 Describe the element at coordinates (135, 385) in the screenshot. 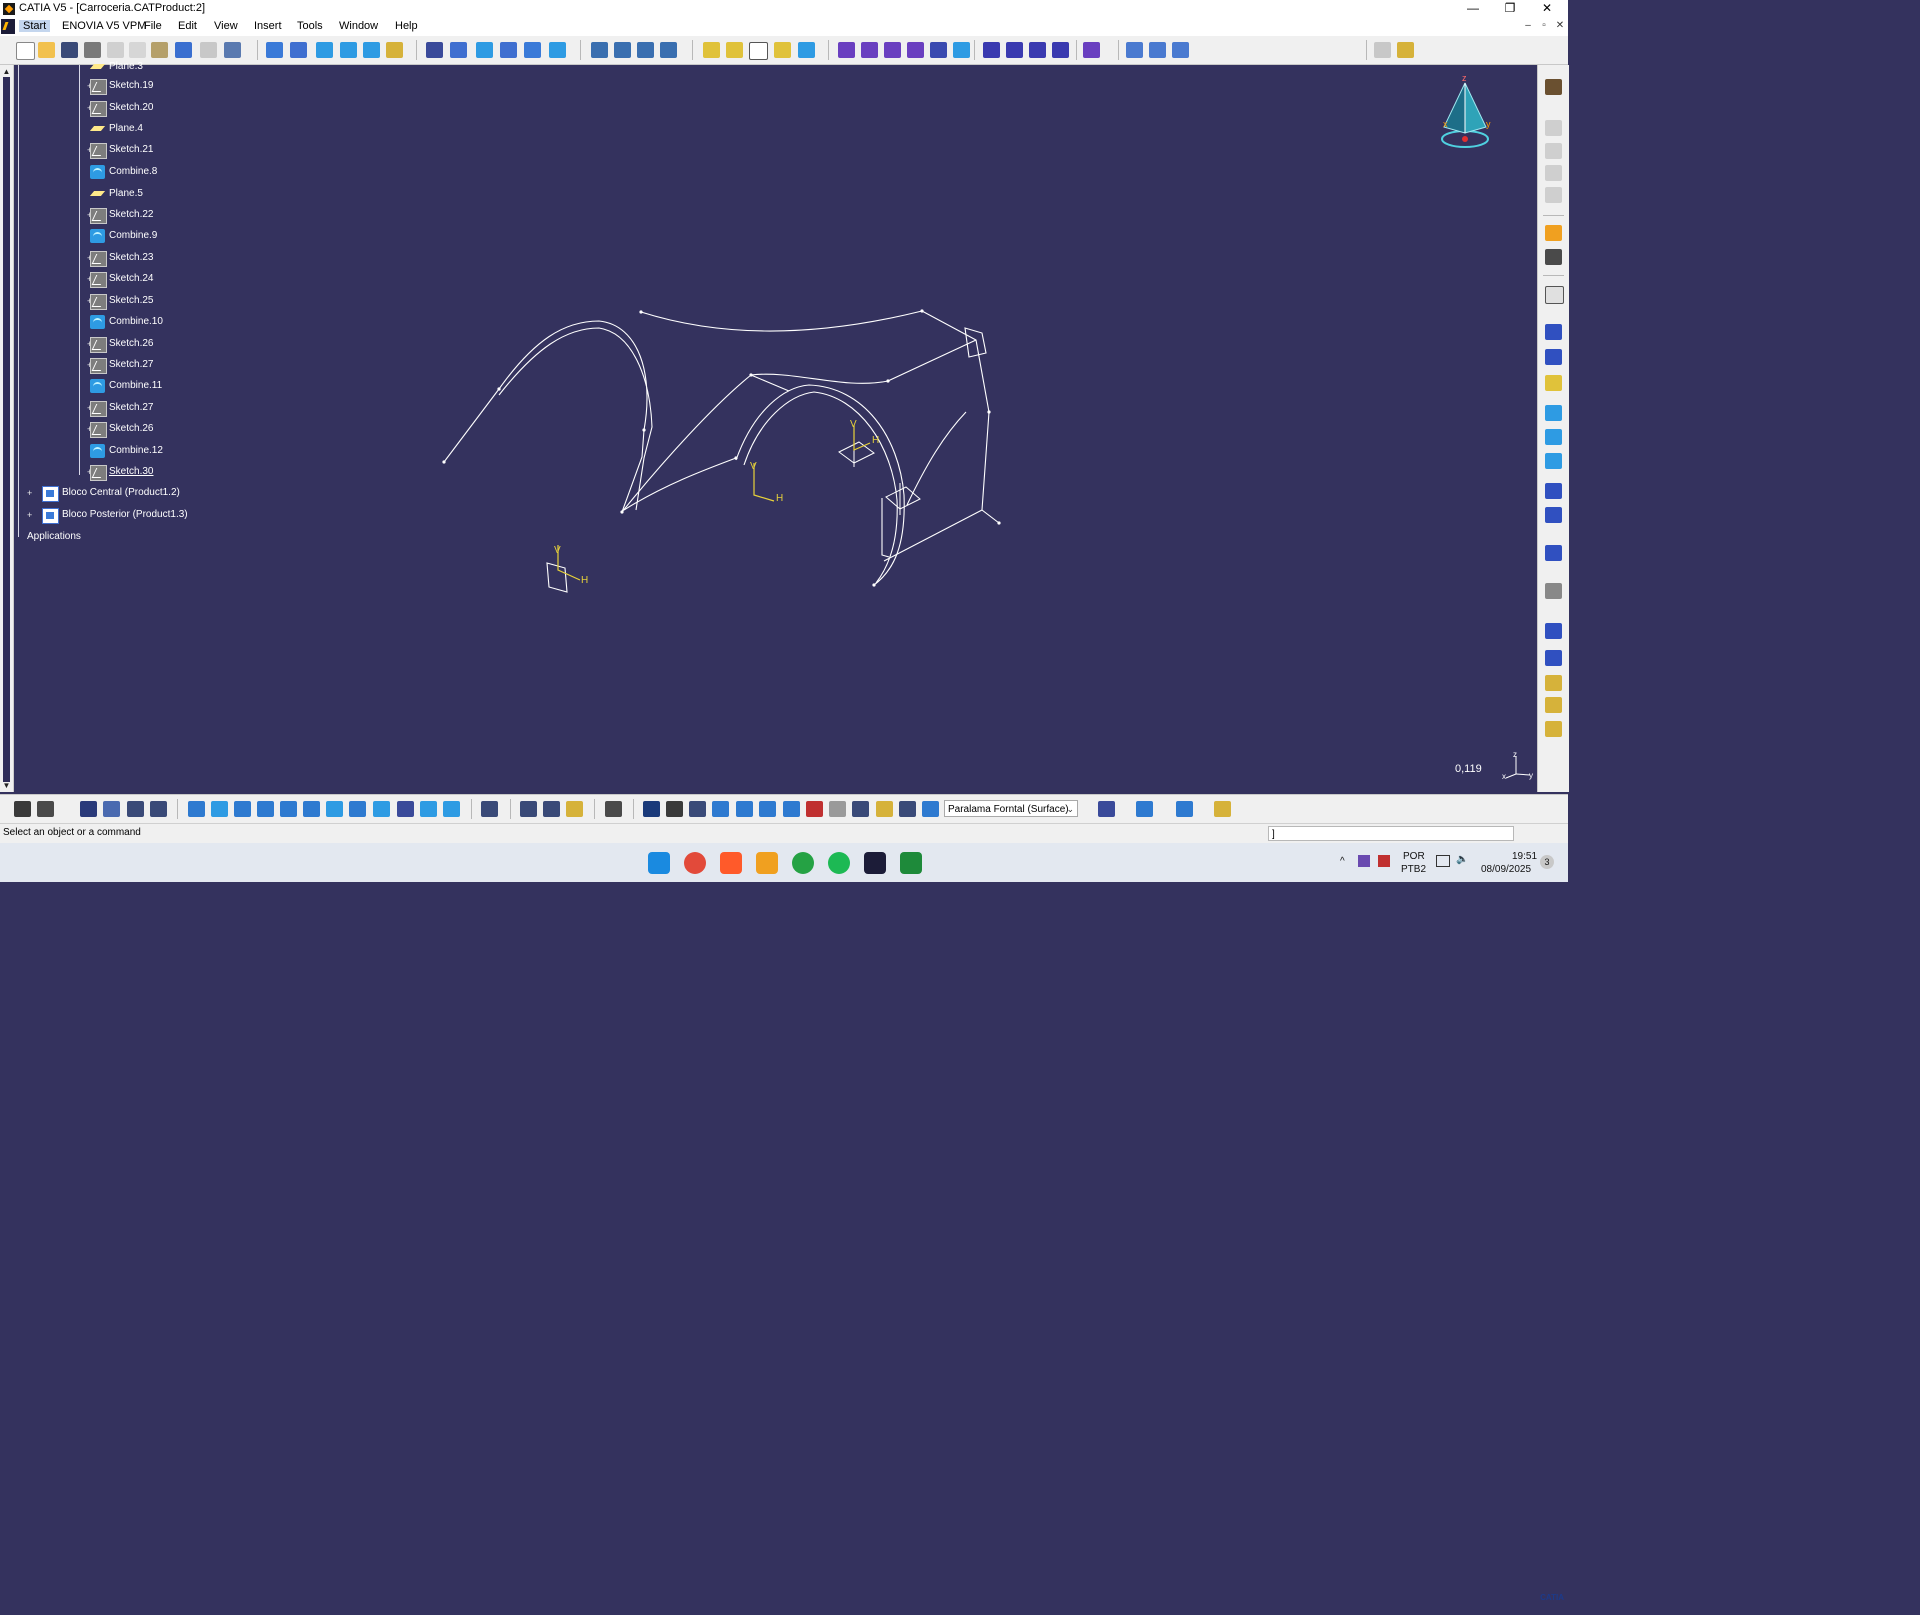

I see `tree-node-label: Combine.11` at that location.